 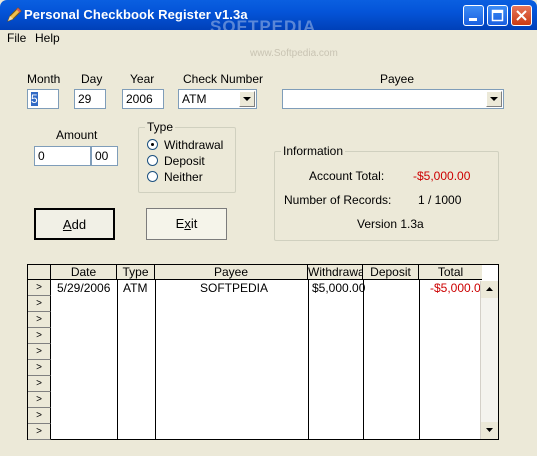 I want to click on scroll-down-button, so click(x=489, y=430).